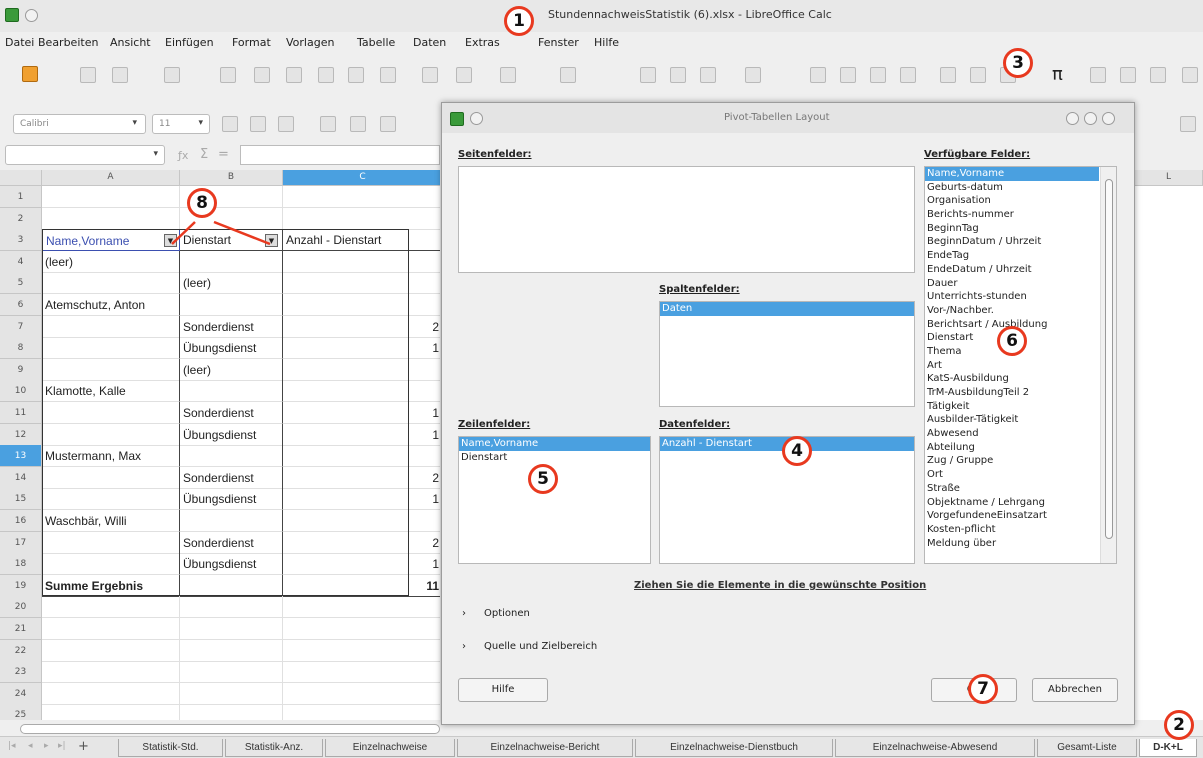  I want to click on callout-arrows, so click(221, 233).